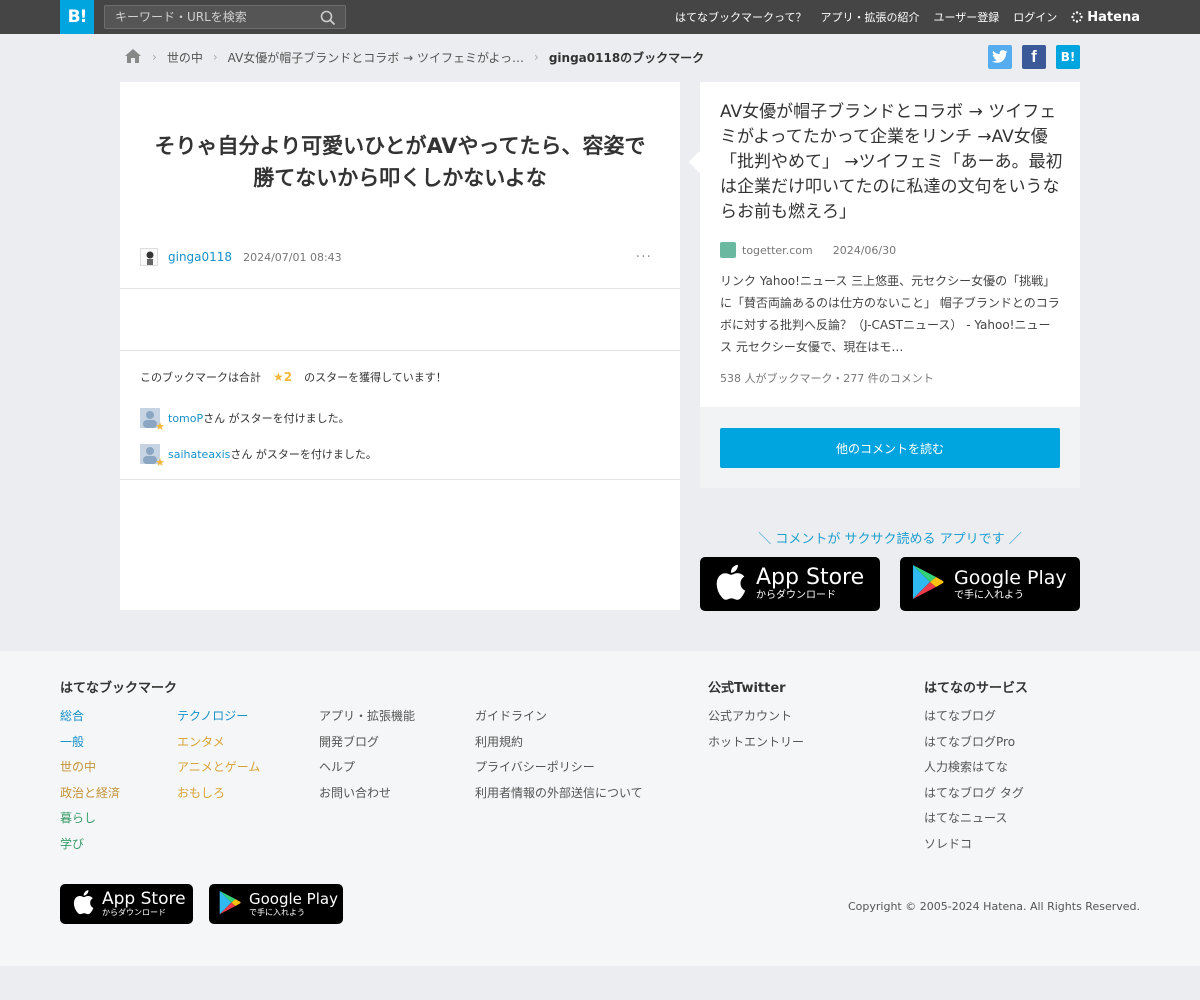 This screenshot has width=1200, height=1000. What do you see at coordinates (328, 18) in the screenshot?
I see `search-icon` at bounding box center [328, 18].